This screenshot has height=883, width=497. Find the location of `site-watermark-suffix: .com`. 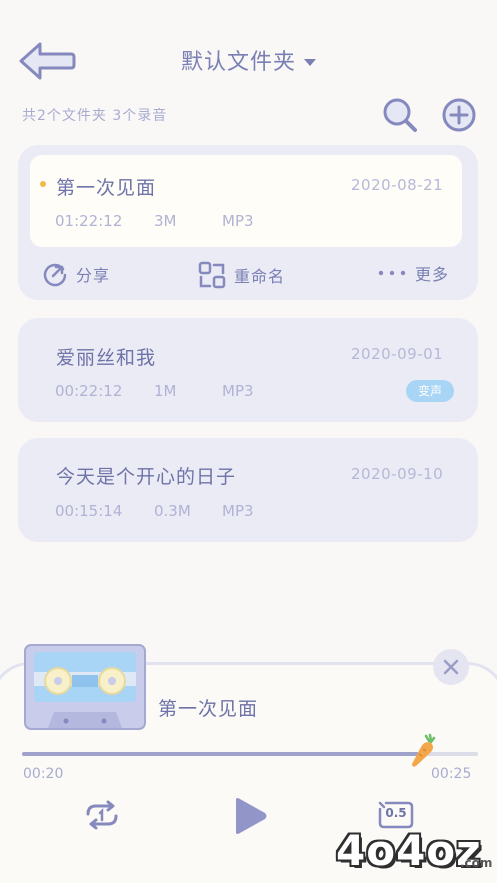

site-watermark-suffix: .com is located at coordinates (476, 863).